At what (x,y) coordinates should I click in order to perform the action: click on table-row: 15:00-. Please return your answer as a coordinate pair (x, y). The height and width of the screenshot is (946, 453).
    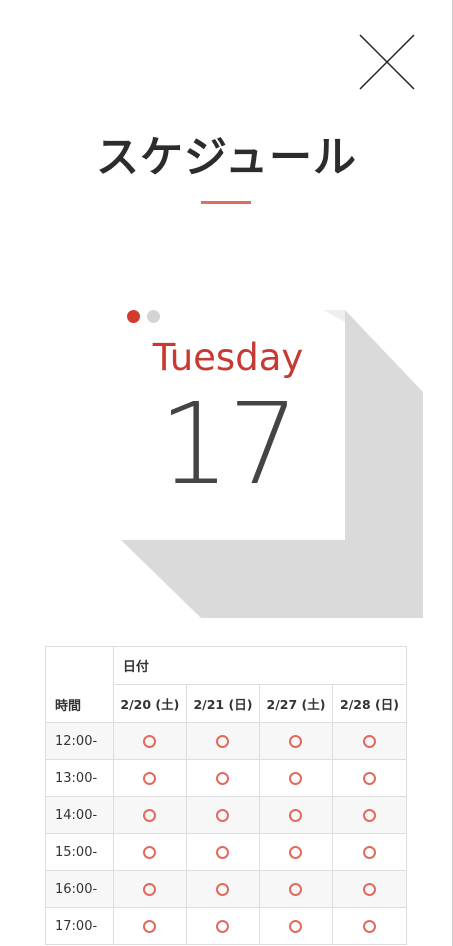
    Looking at the image, I should click on (226, 852).